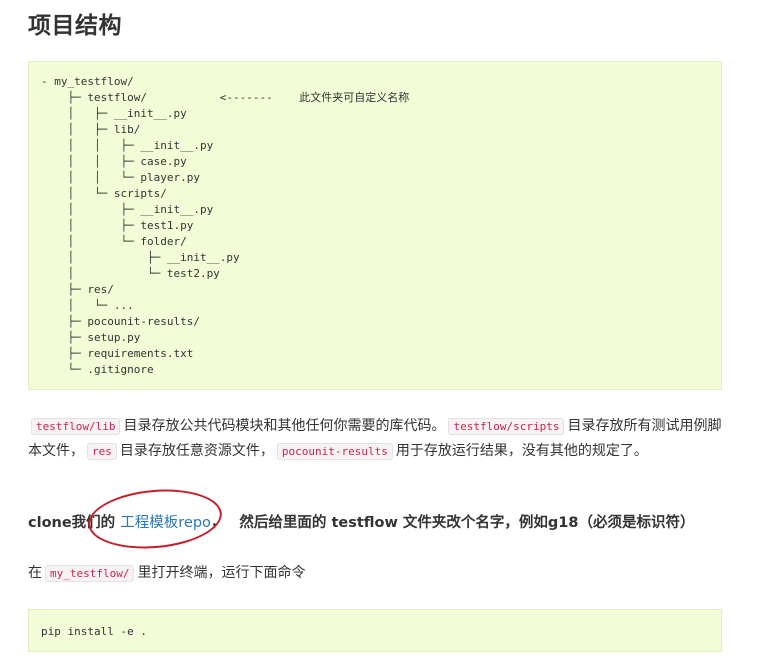 The image size is (771, 668). I want to click on tree-line: │ ├─ test1.py, so click(117, 225).